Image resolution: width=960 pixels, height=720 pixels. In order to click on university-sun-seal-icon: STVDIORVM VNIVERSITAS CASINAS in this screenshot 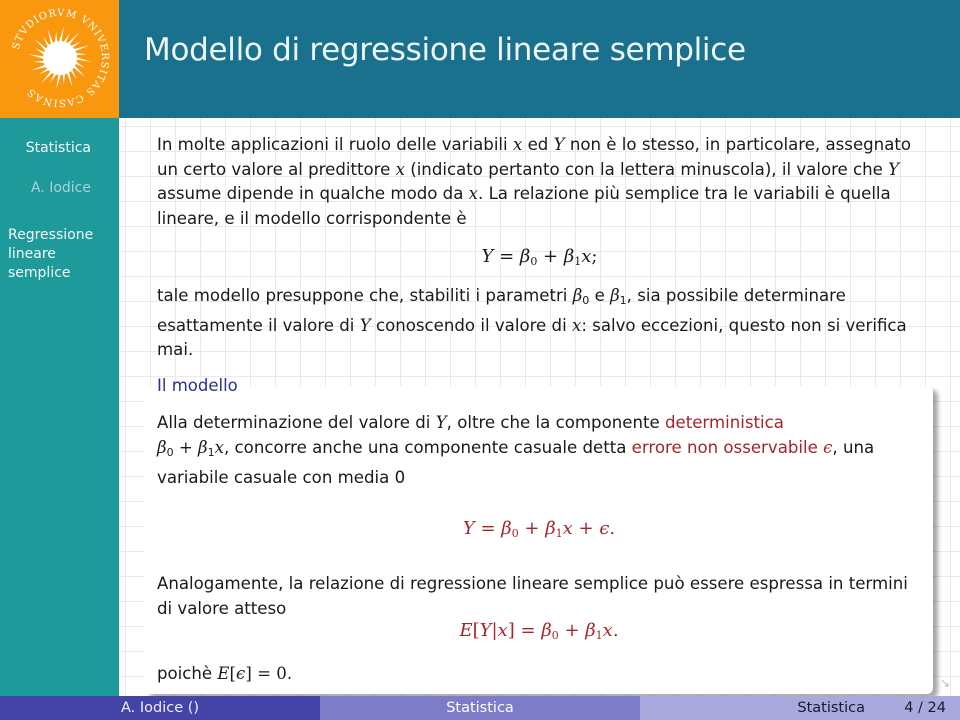, I will do `click(60, 58)`.